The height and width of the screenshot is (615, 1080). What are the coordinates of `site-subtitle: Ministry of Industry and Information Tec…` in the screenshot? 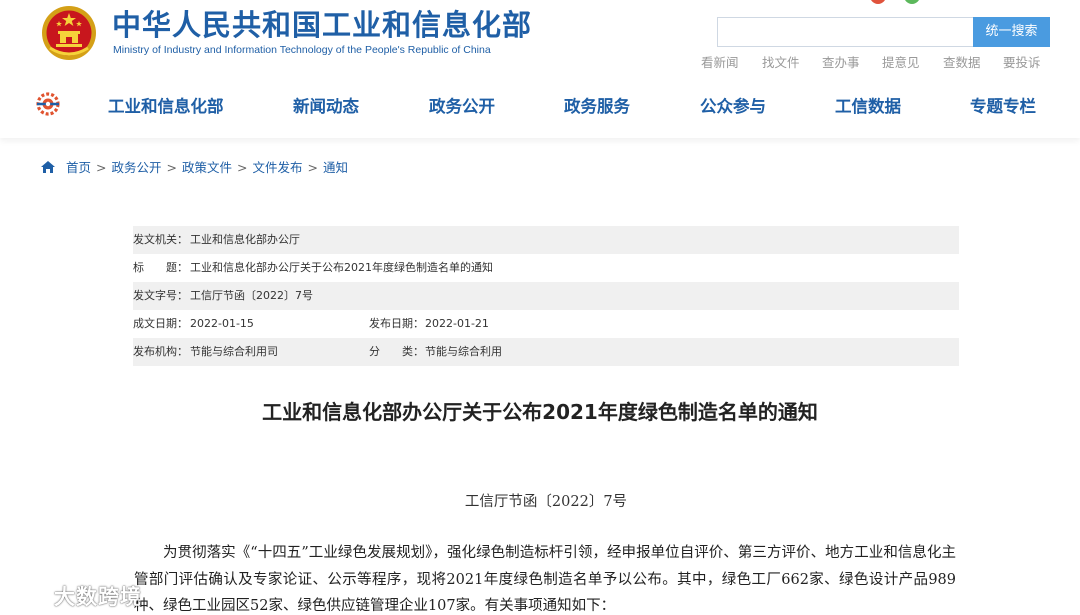 It's located at (302, 50).